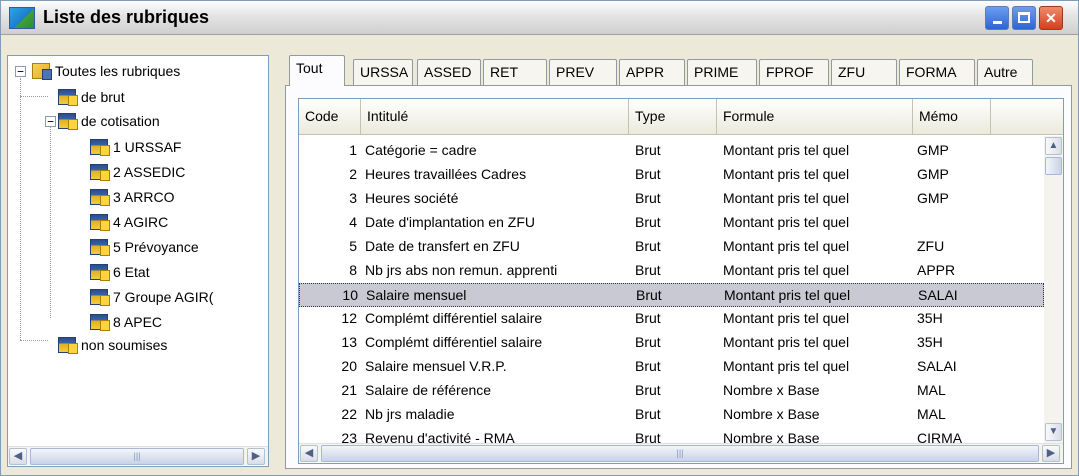  Describe the element at coordinates (353, 246) in the screenshot. I see `cell-code: 5` at that location.